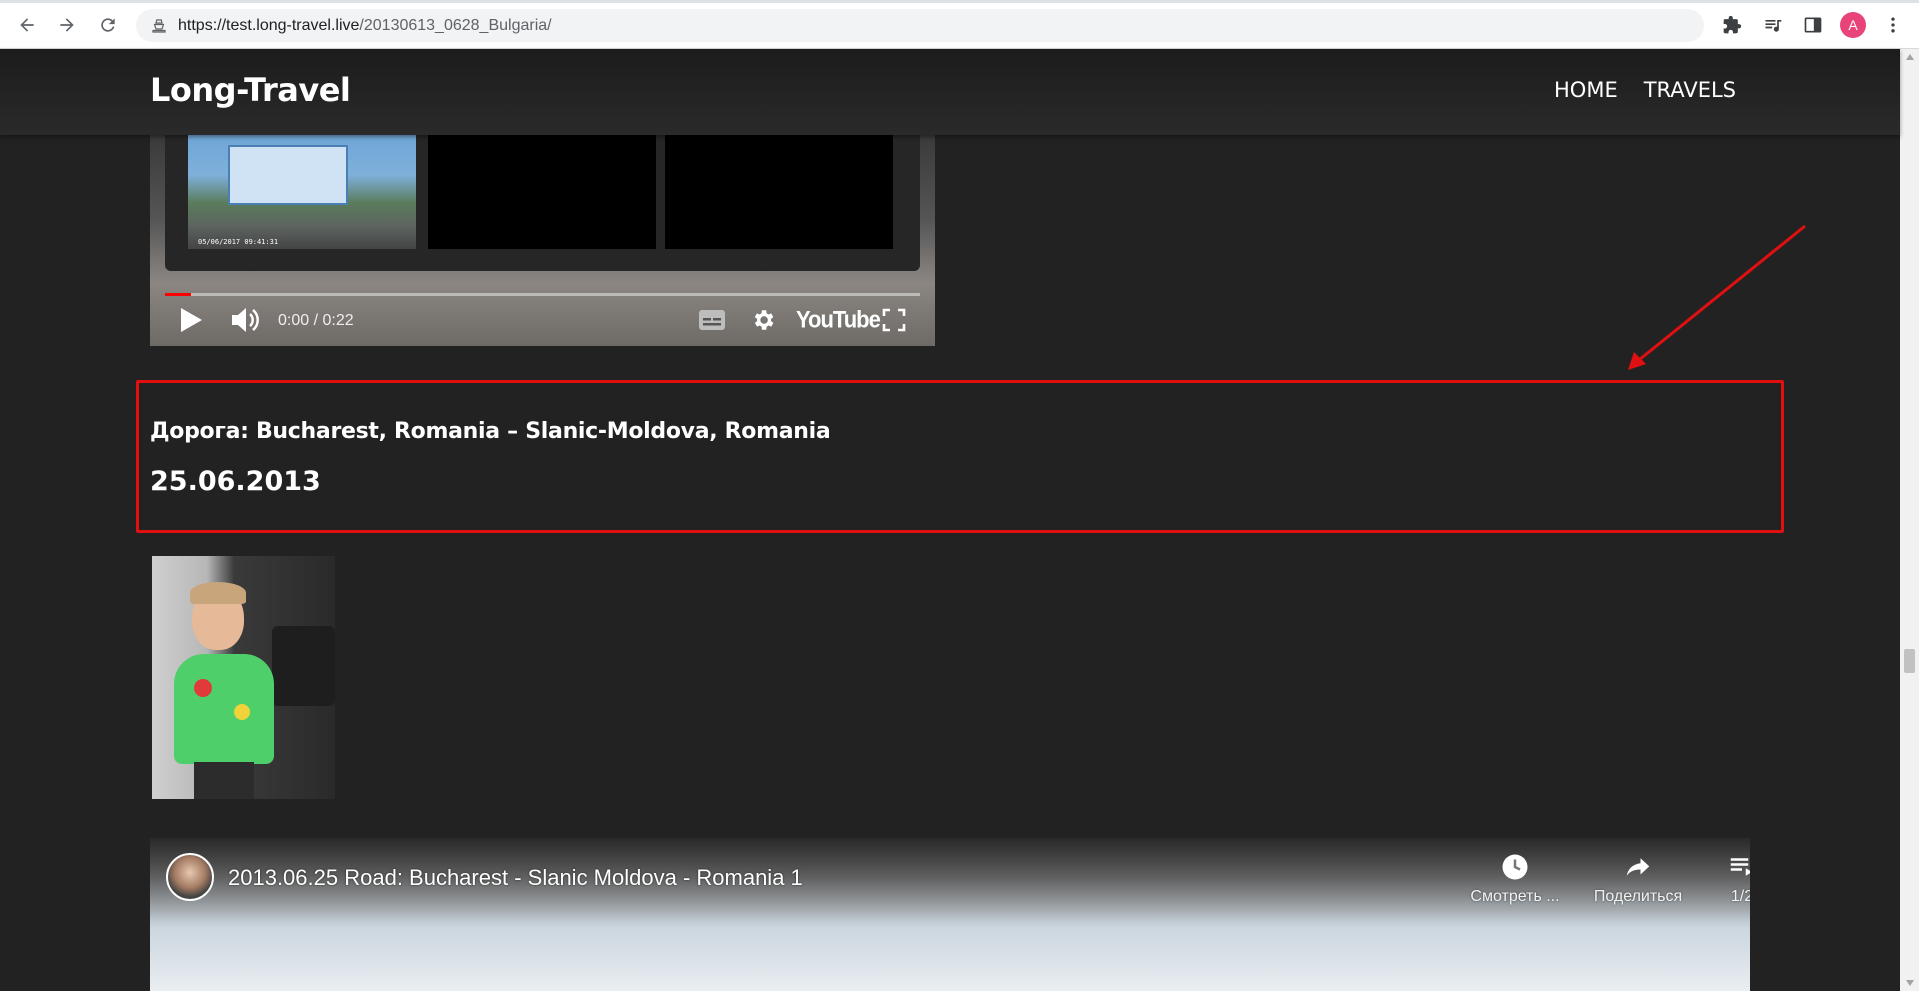 The image size is (1919, 991). Describe the element at coordinates (950, 92) in the screenshot. I see `site-header: Long-Travel HOME TRAVELS` at that location.